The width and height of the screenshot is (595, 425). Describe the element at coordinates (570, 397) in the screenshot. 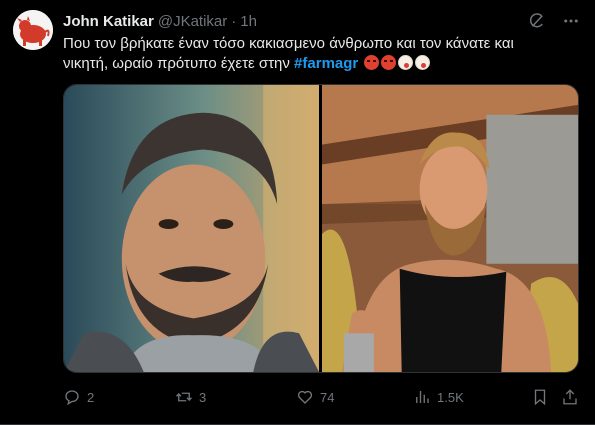

I see `share-icon` at that location.